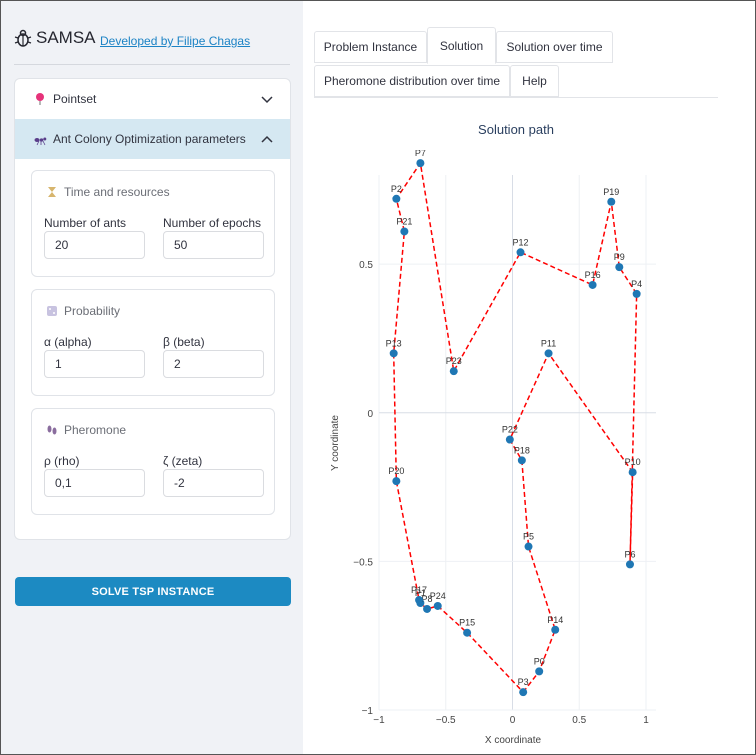 This screenshot has height=755, width=756. I want to click on epochs-label: Number of epochs, so click(212, 223).